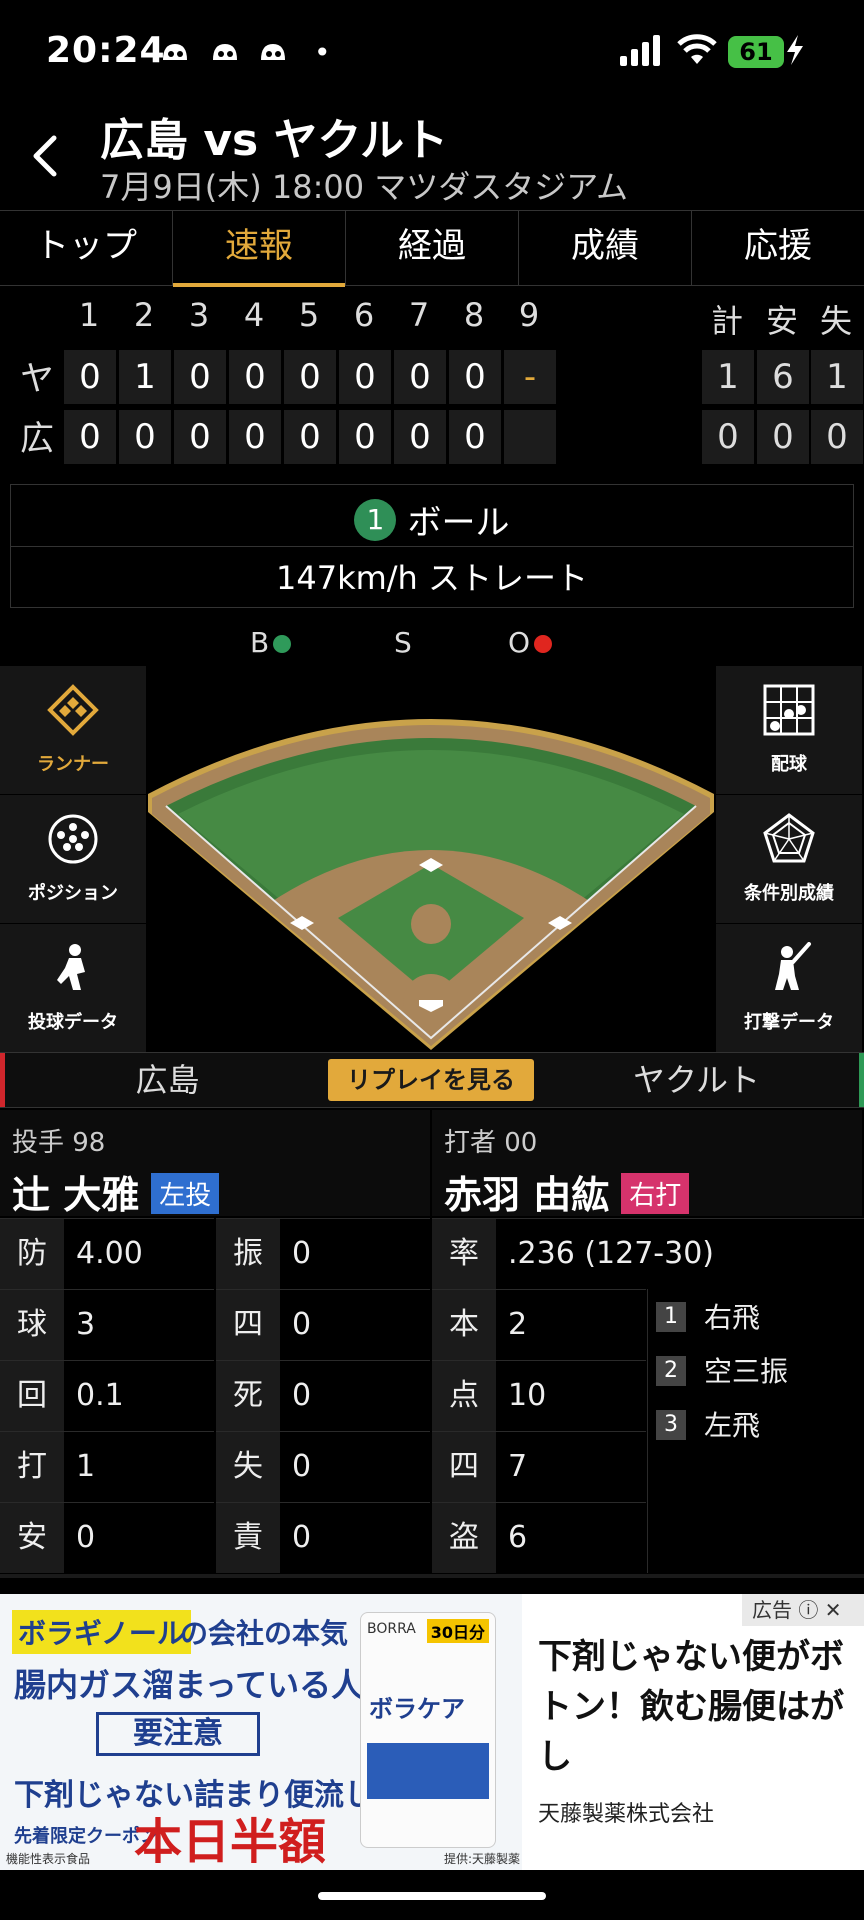  Describe the element at coordinates (726, 321) in the screenshot. I see `total-runs-header: 計` at that location.